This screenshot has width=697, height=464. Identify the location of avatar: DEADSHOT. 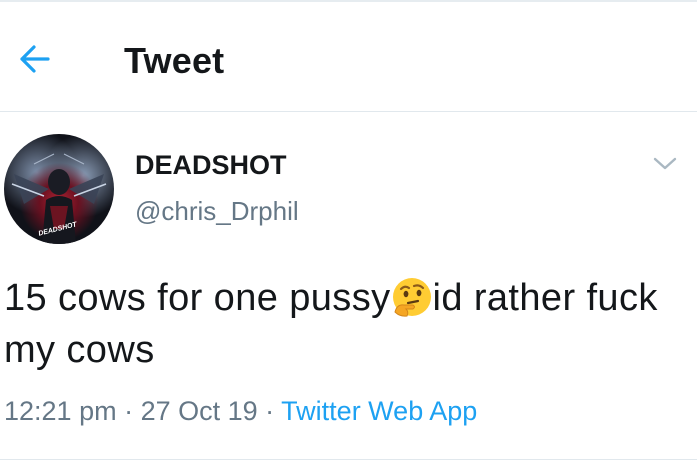
(59, 189).